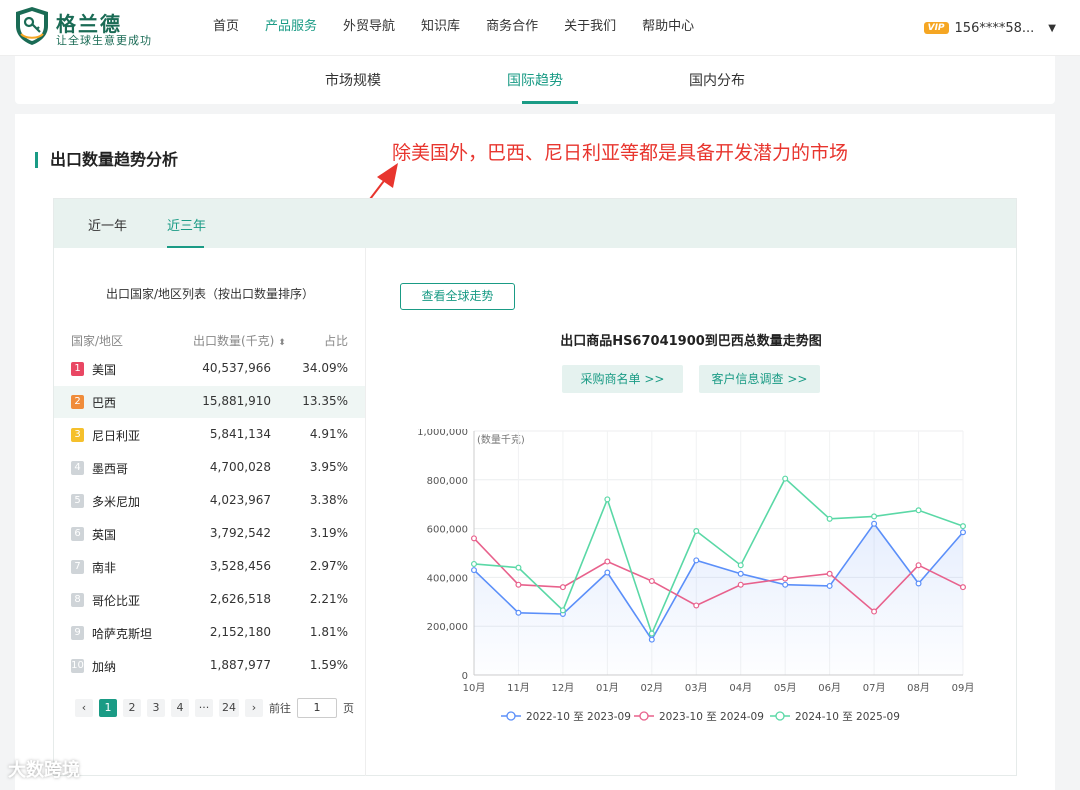 This screenshot has width=1080, height=790. What do you see at coordinates (512, 28) in the screenshot?
I see `nav-business: 商务合作` at bounding box center [512, 28].